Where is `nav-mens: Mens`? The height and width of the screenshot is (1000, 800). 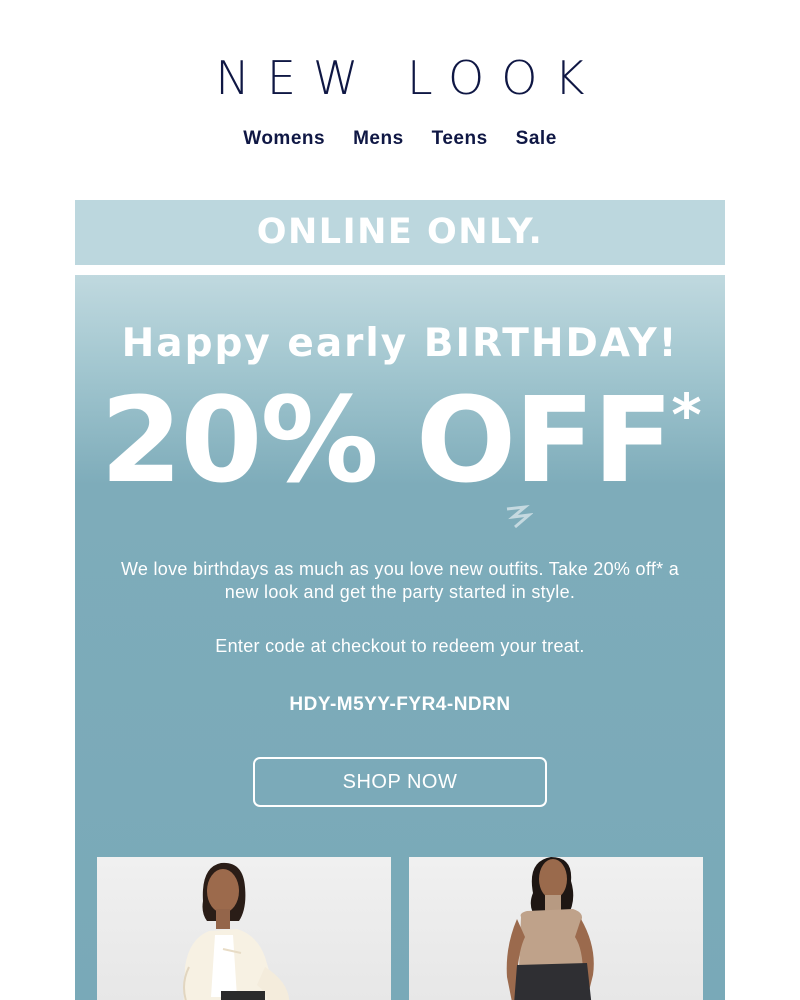 nav-mens: Mens is located at coordinates (378, 139).